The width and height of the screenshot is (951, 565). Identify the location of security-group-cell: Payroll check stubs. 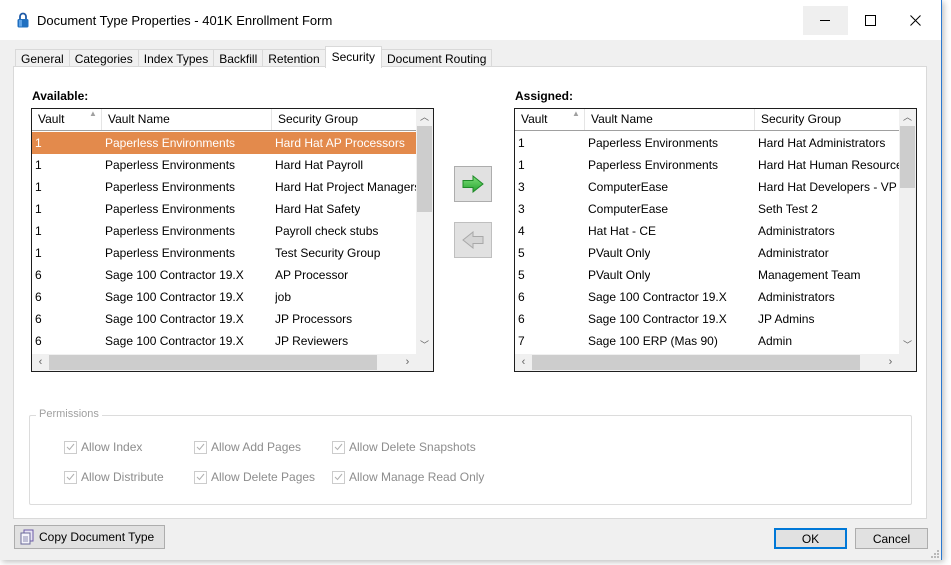
(327, 231).